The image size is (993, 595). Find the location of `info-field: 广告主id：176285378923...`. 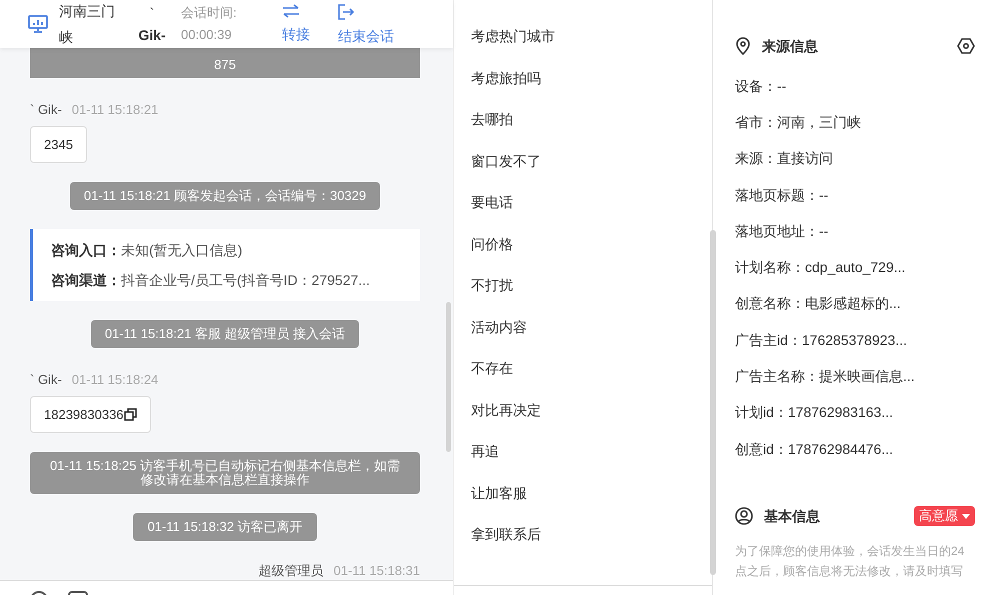

info-field: 广告主id：176285378923... is located at coordinates (821, 340).